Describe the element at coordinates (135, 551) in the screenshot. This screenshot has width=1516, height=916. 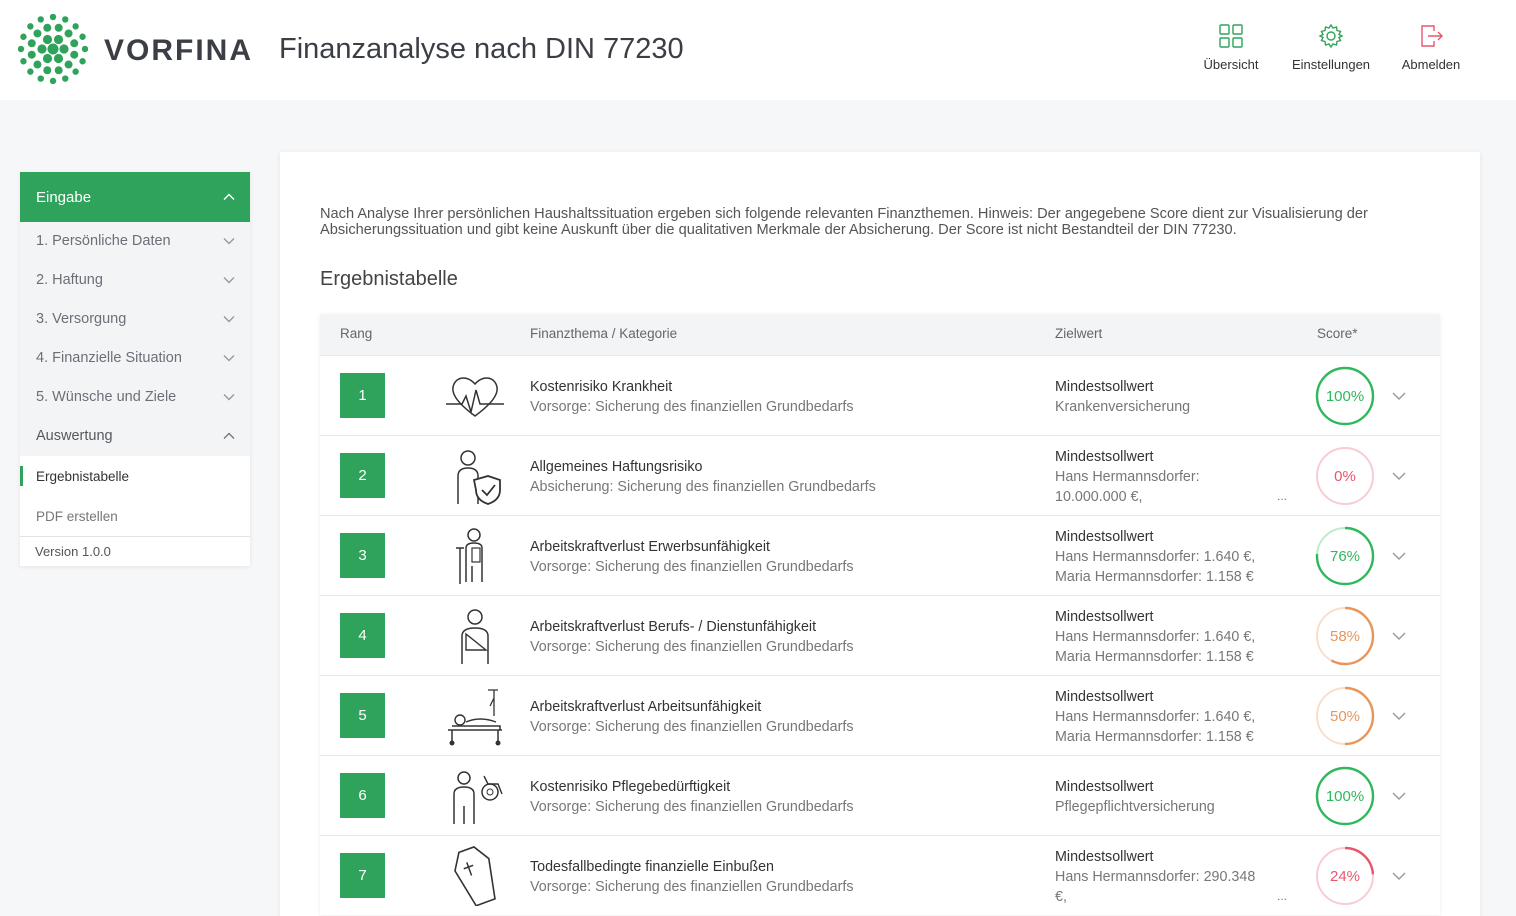
I see `version-label: Version 1.0.0` at that location.